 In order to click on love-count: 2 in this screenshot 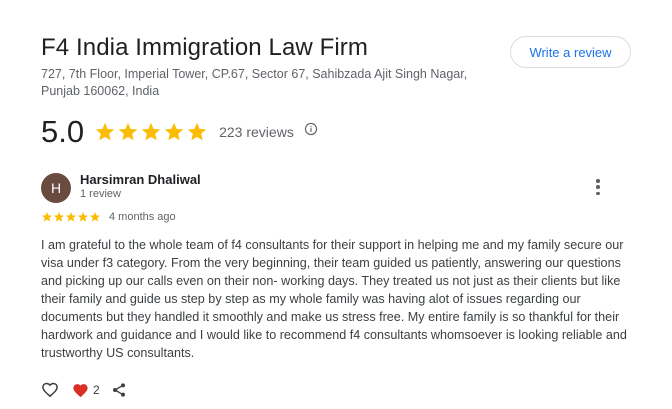, I will do `click(96, 390)`.